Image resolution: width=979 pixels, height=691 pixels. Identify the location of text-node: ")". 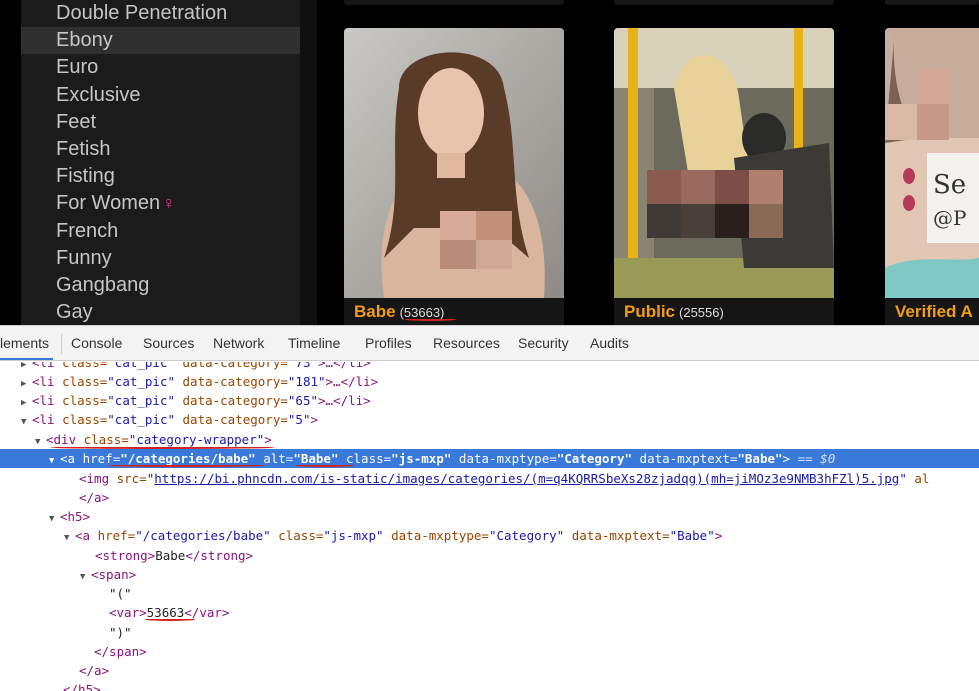
(120, 632).